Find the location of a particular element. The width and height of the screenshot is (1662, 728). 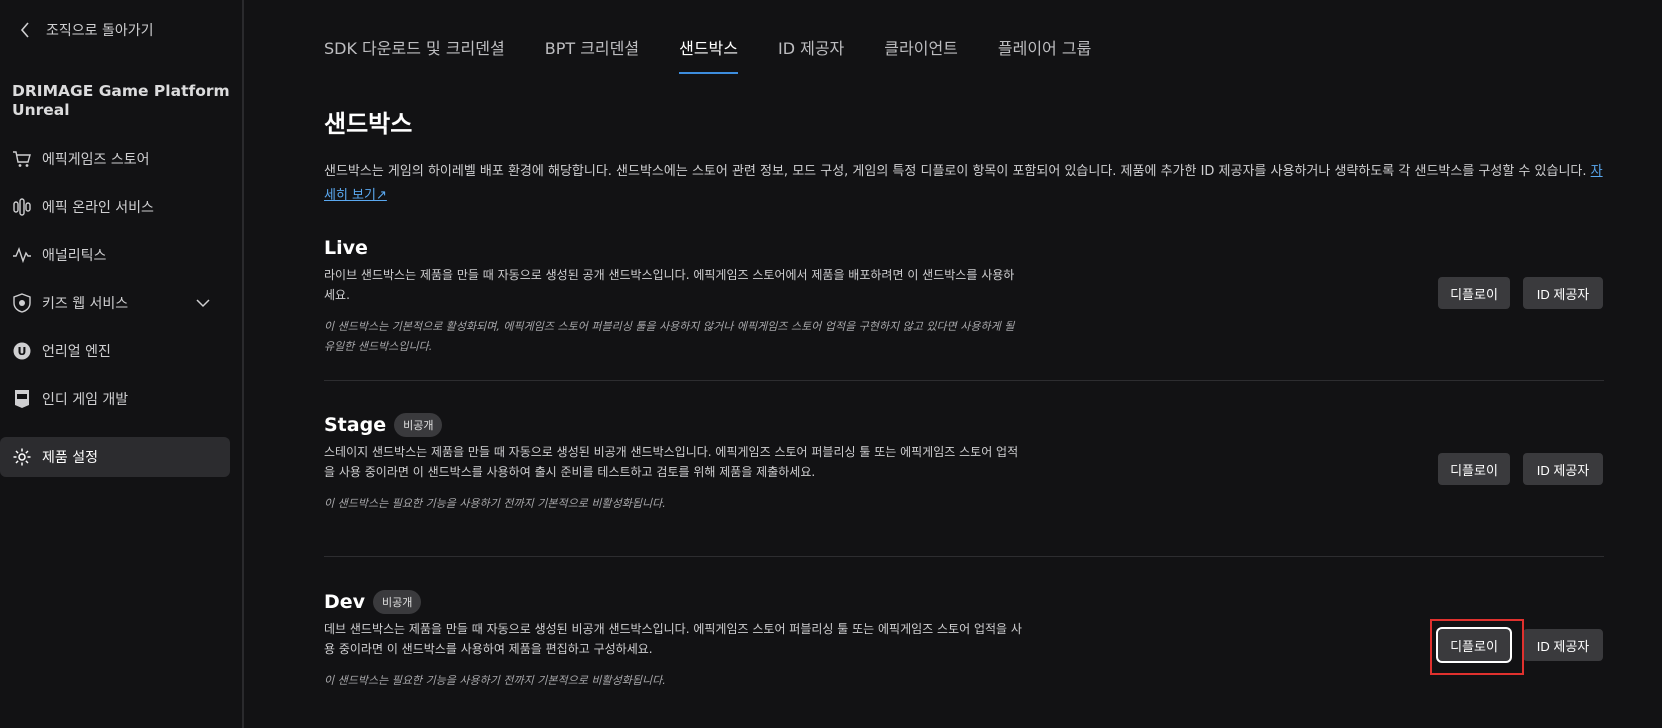

chevron-down-icon is located at coordinates (203, 303).